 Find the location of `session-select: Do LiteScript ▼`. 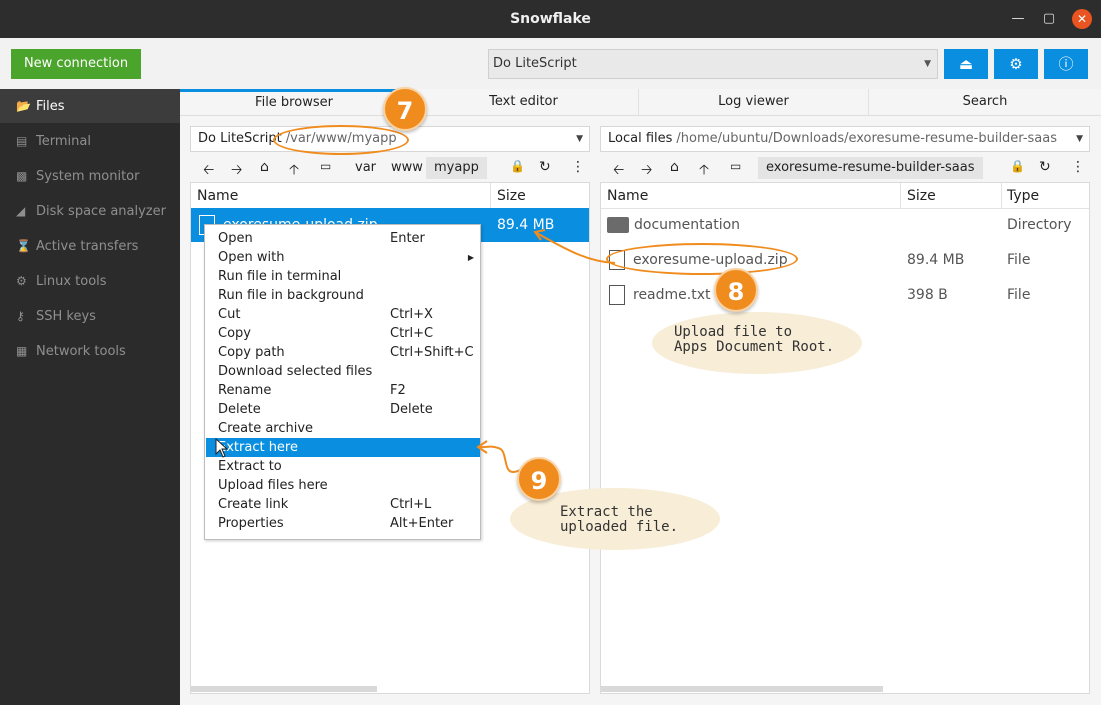

session-select: Do LiteScript ▼ is located at coordinates (713, 64).